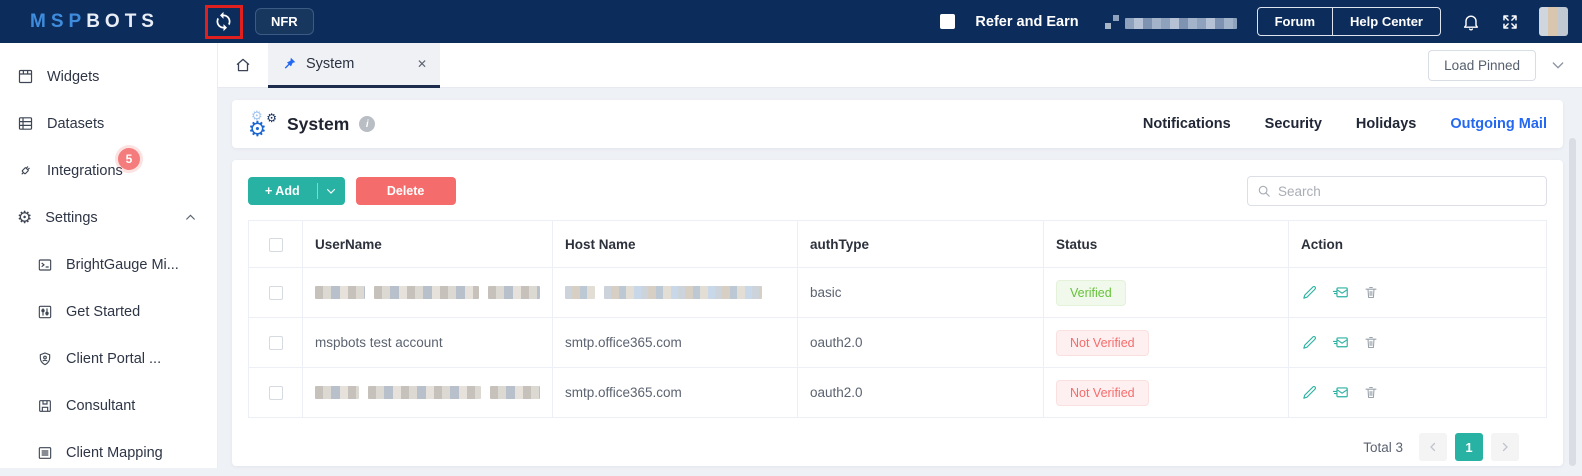  I want to click on page-tab-bar: System Load Pinned, so click(900, 65).